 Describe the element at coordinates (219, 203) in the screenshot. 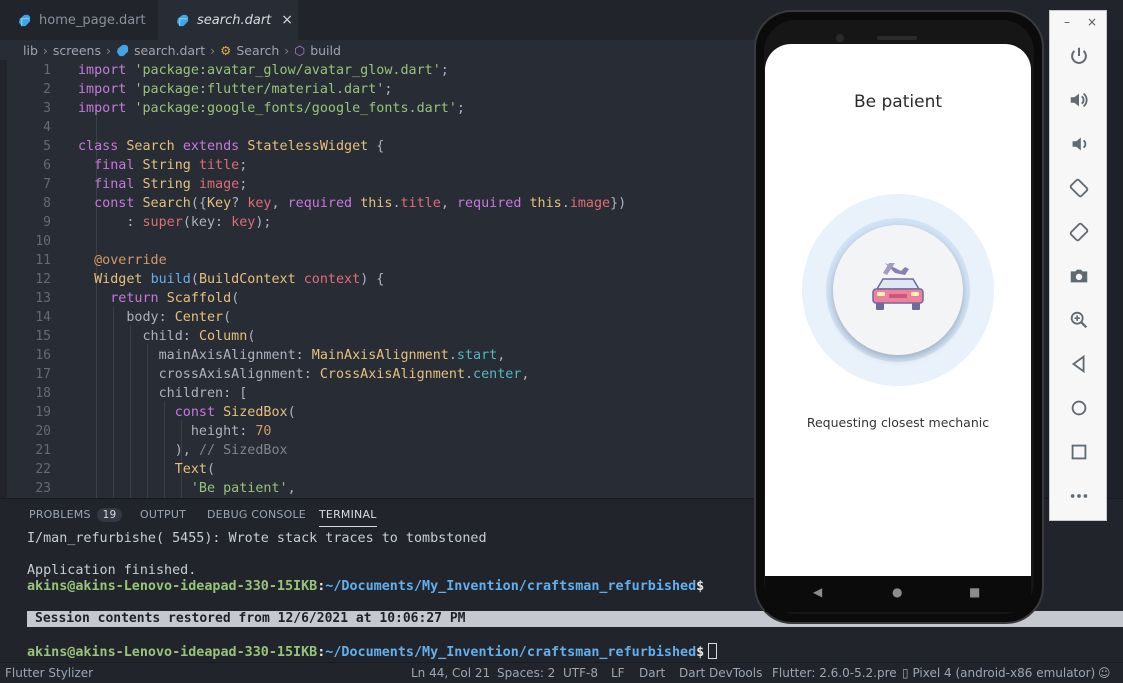

I see `code-token: Key` at that location.